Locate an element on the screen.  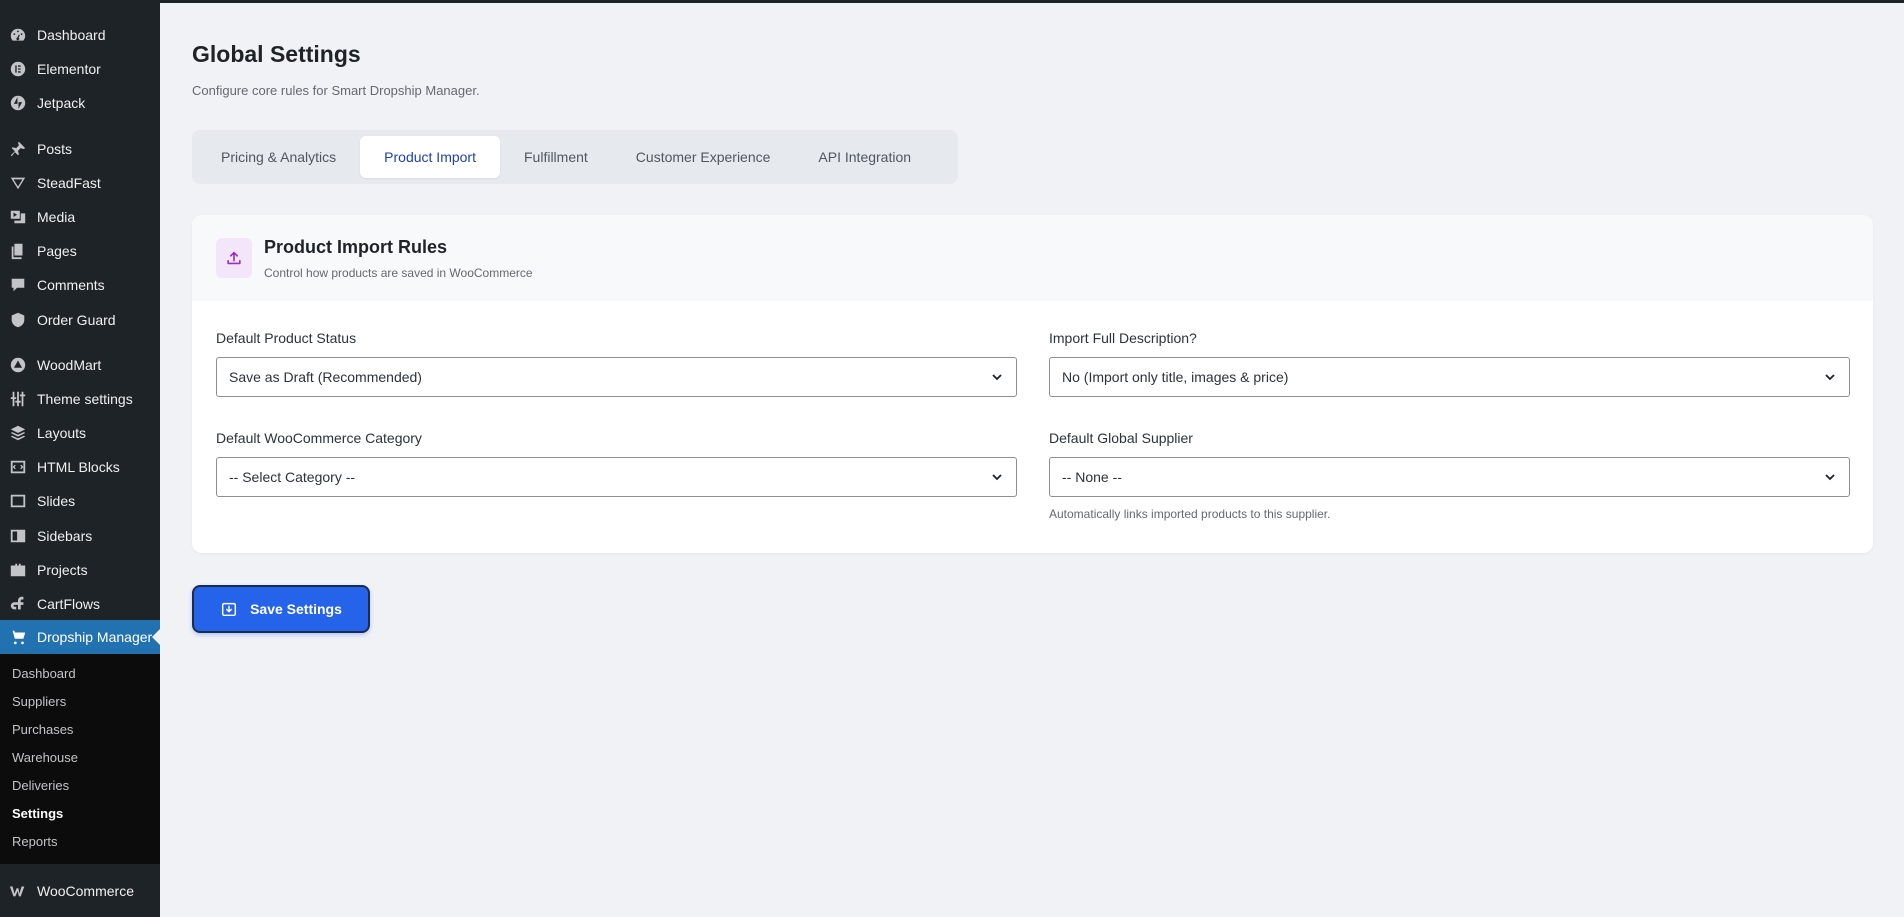
sidebar-item-comments: Comments is located at coordinates (80, 285).